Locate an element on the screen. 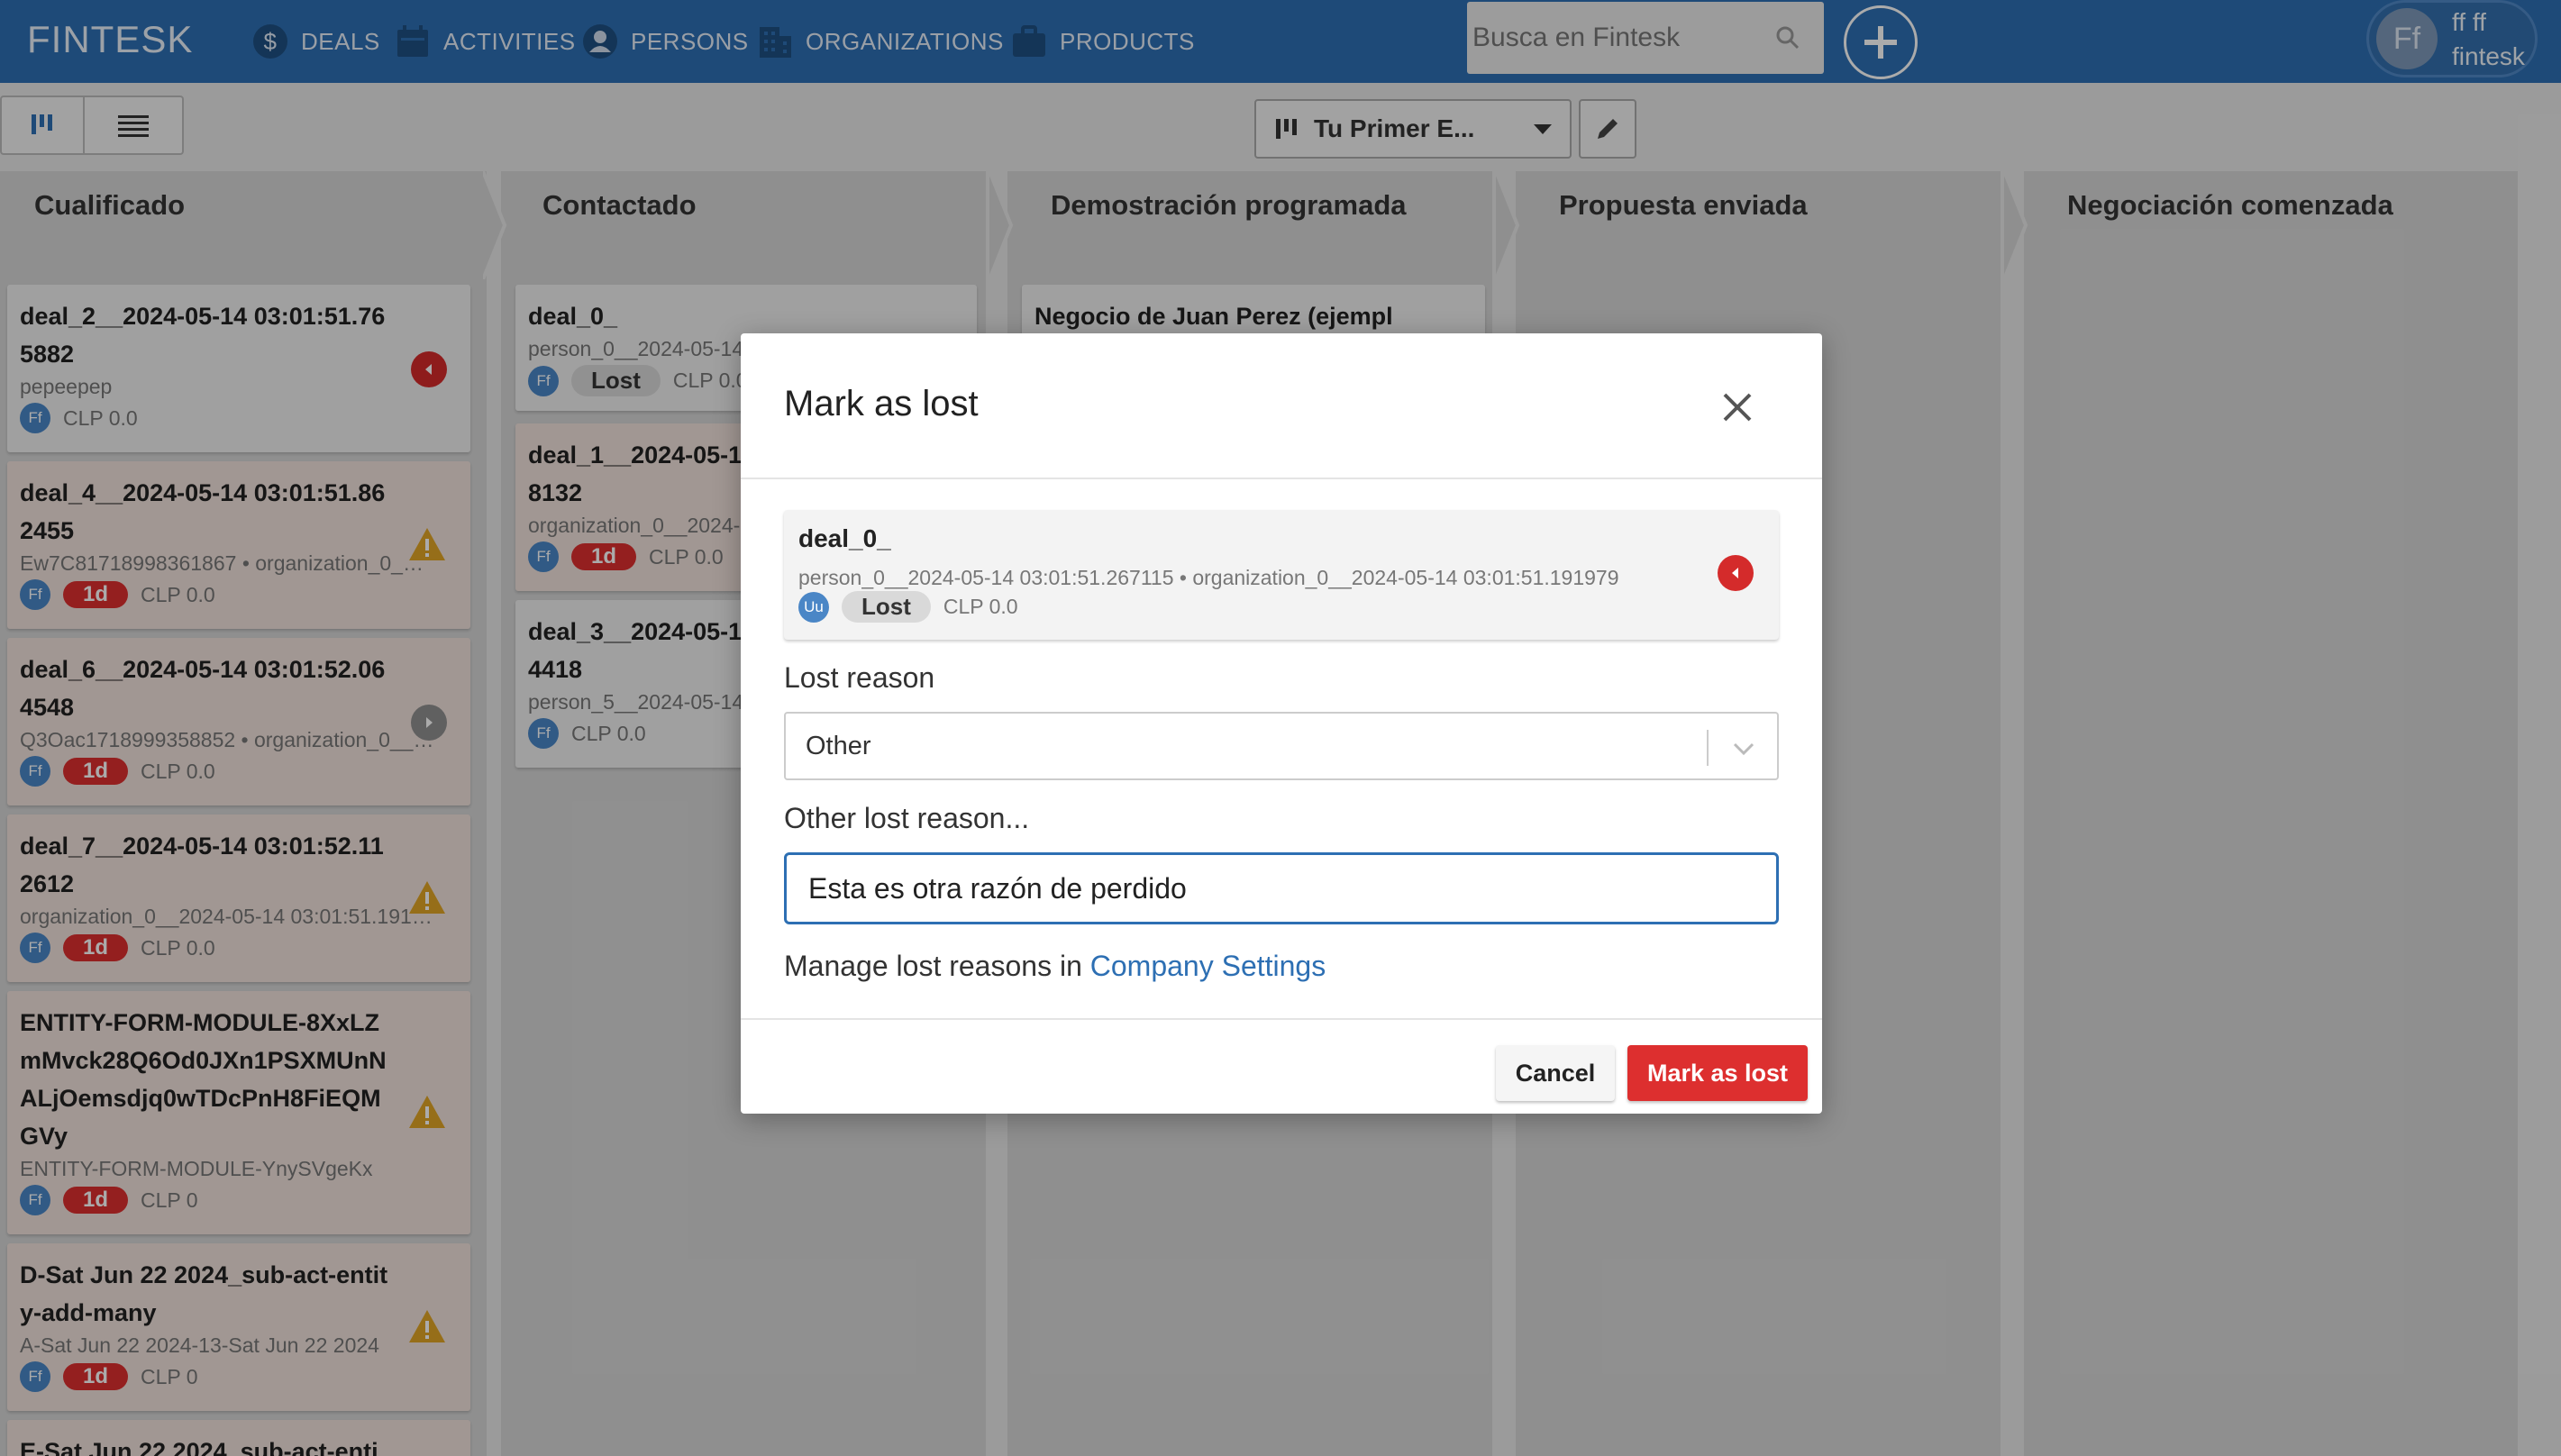 Image resolution: width=2561 pixels, height=1456 pixels. other-reason-input is located at coordinates (1281, 888).